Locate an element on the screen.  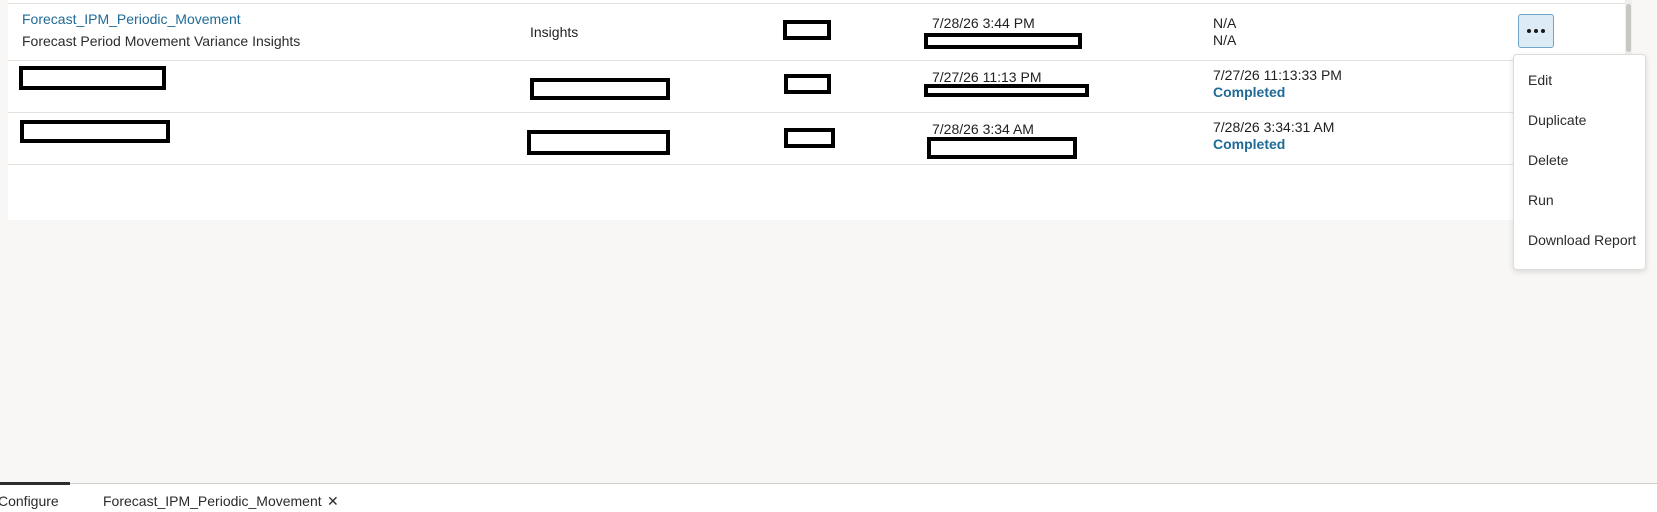
row-status-time: 7/28/26 3:34:31 AM is located at coordinates (1274, 127).